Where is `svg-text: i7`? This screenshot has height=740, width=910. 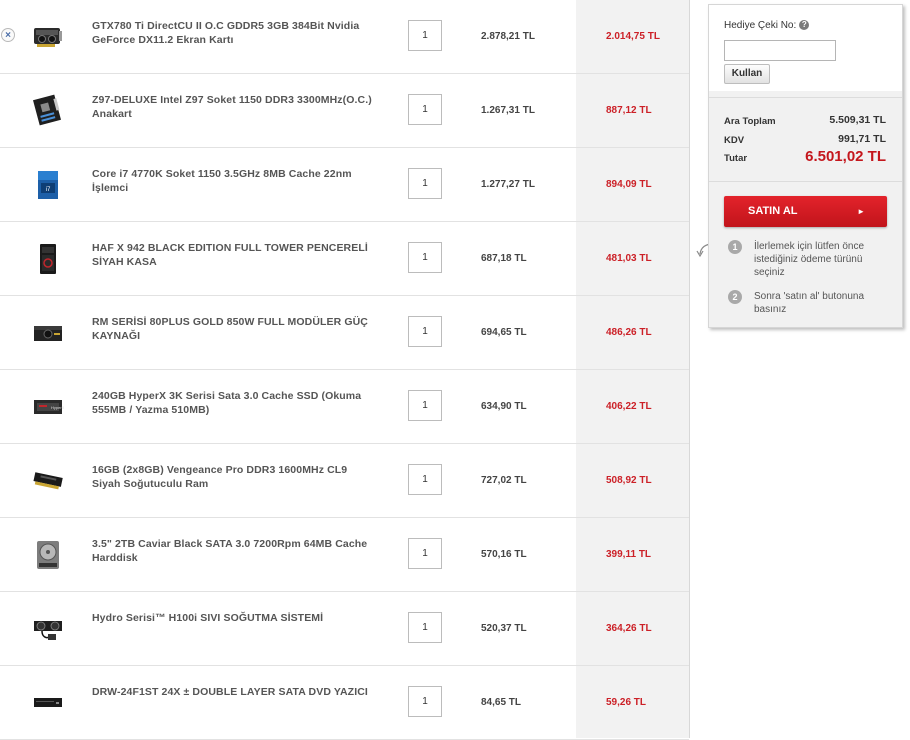
svg-text: i7 is located at coordinates (48, 190).